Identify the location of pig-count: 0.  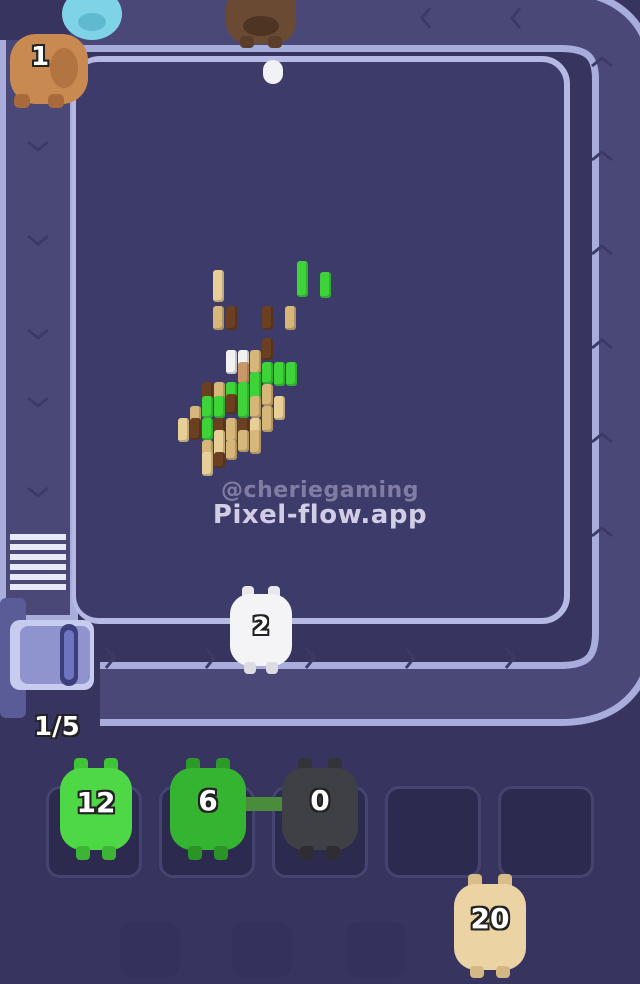
(320, 800).